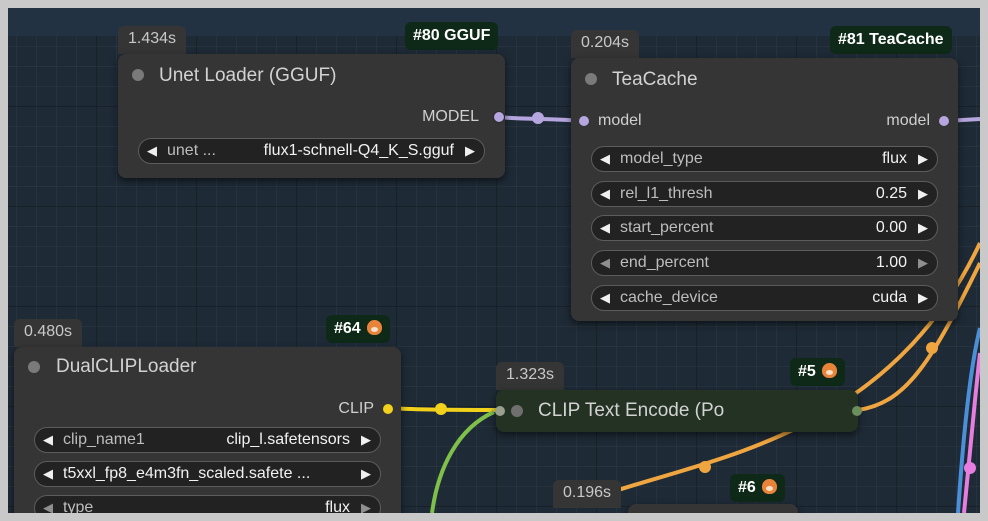 The width and height of the screenshot is (988, 521). I want to click on clip-encode-title: CLIP Text Encode (Po, so click(631, 410).